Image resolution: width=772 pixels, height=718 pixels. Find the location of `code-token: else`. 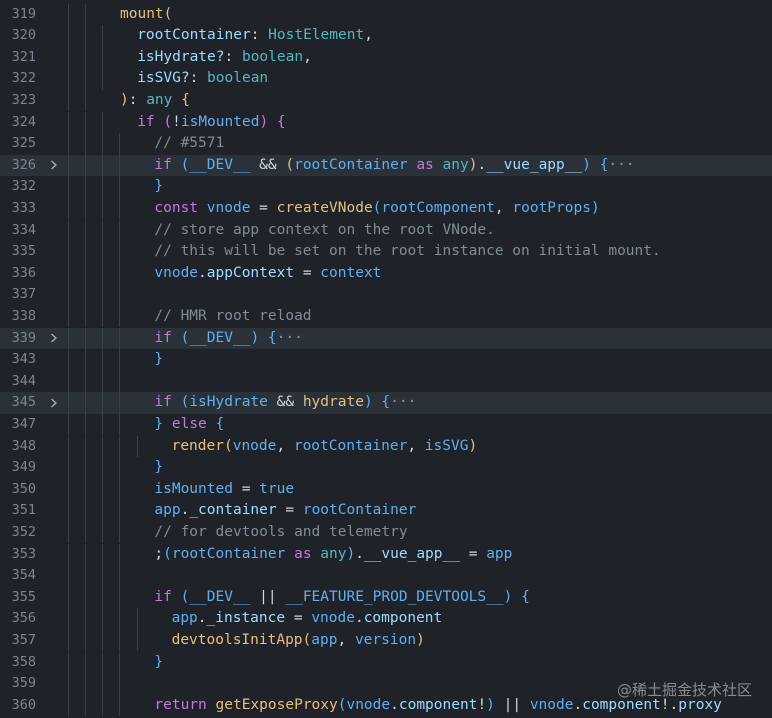

code-token: else is located at coordinates (189, 423).